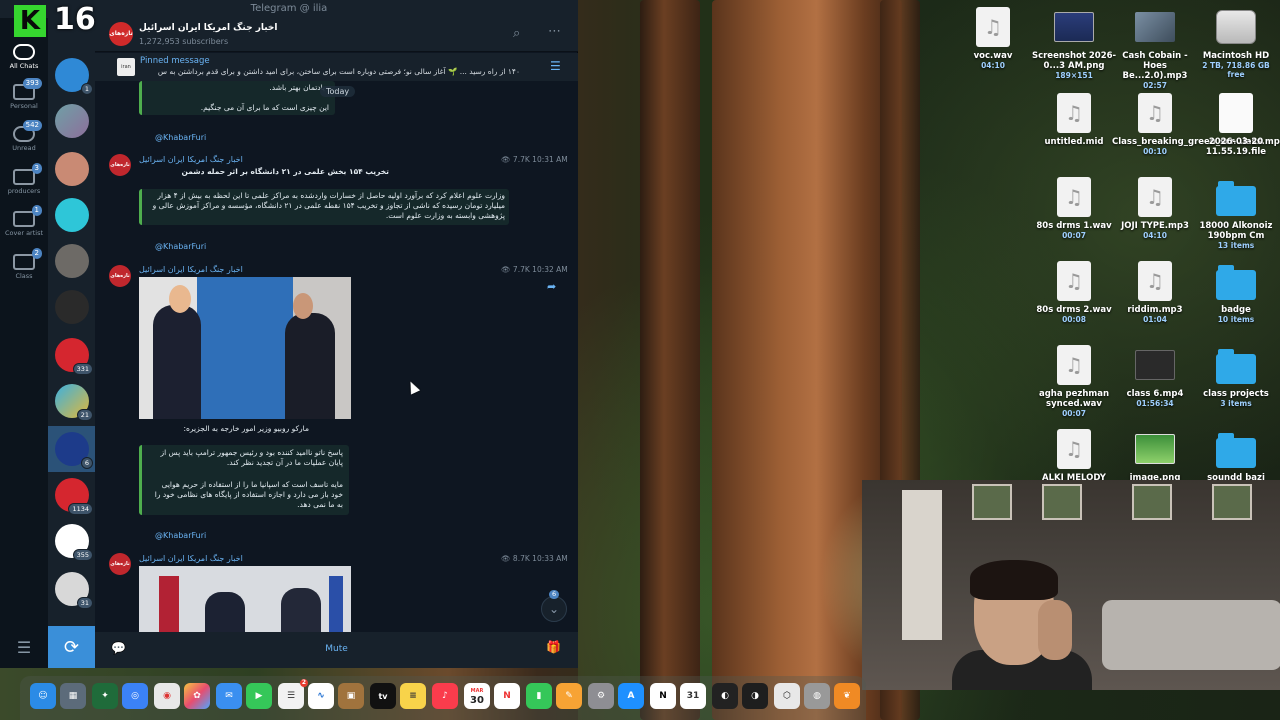 The image size is (1280, 720). What do you see at coordinates (24, 136) in the screenshot?
I see `folder-unread: 542 Unread` at bounding box center [24, 136].